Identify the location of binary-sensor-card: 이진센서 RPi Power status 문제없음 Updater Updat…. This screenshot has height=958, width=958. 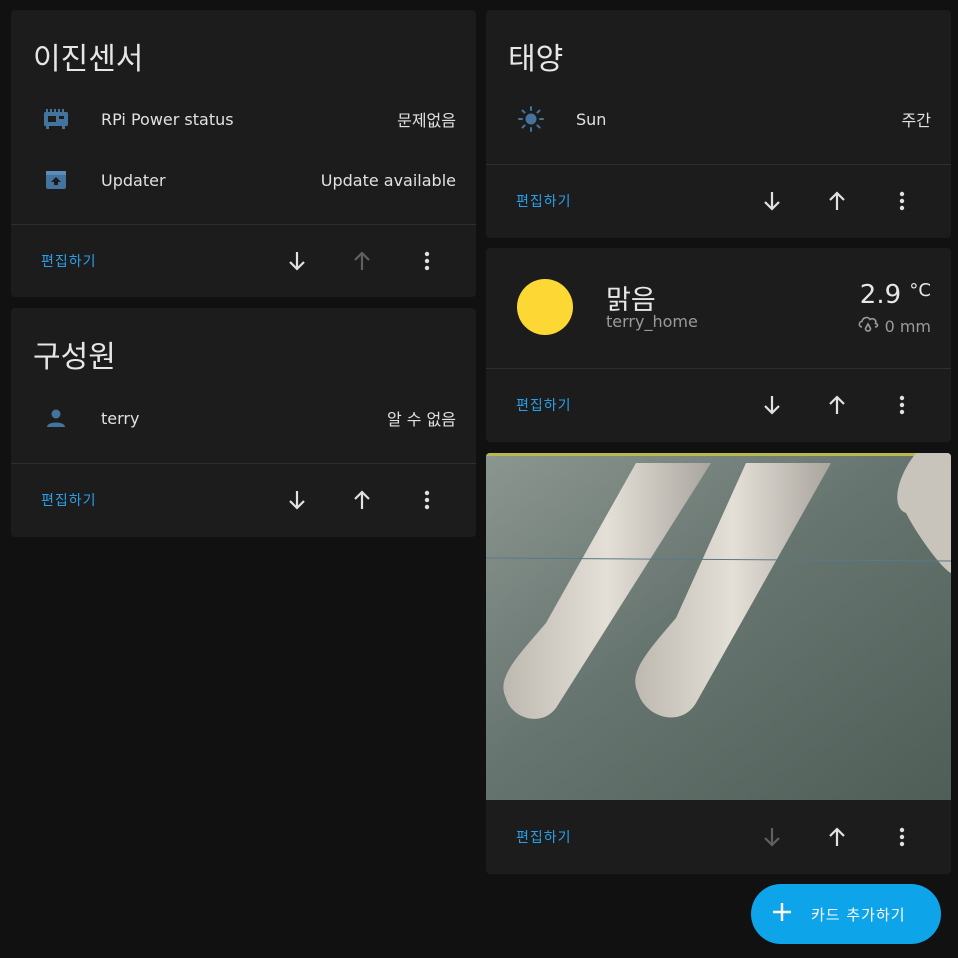
(243, 153).